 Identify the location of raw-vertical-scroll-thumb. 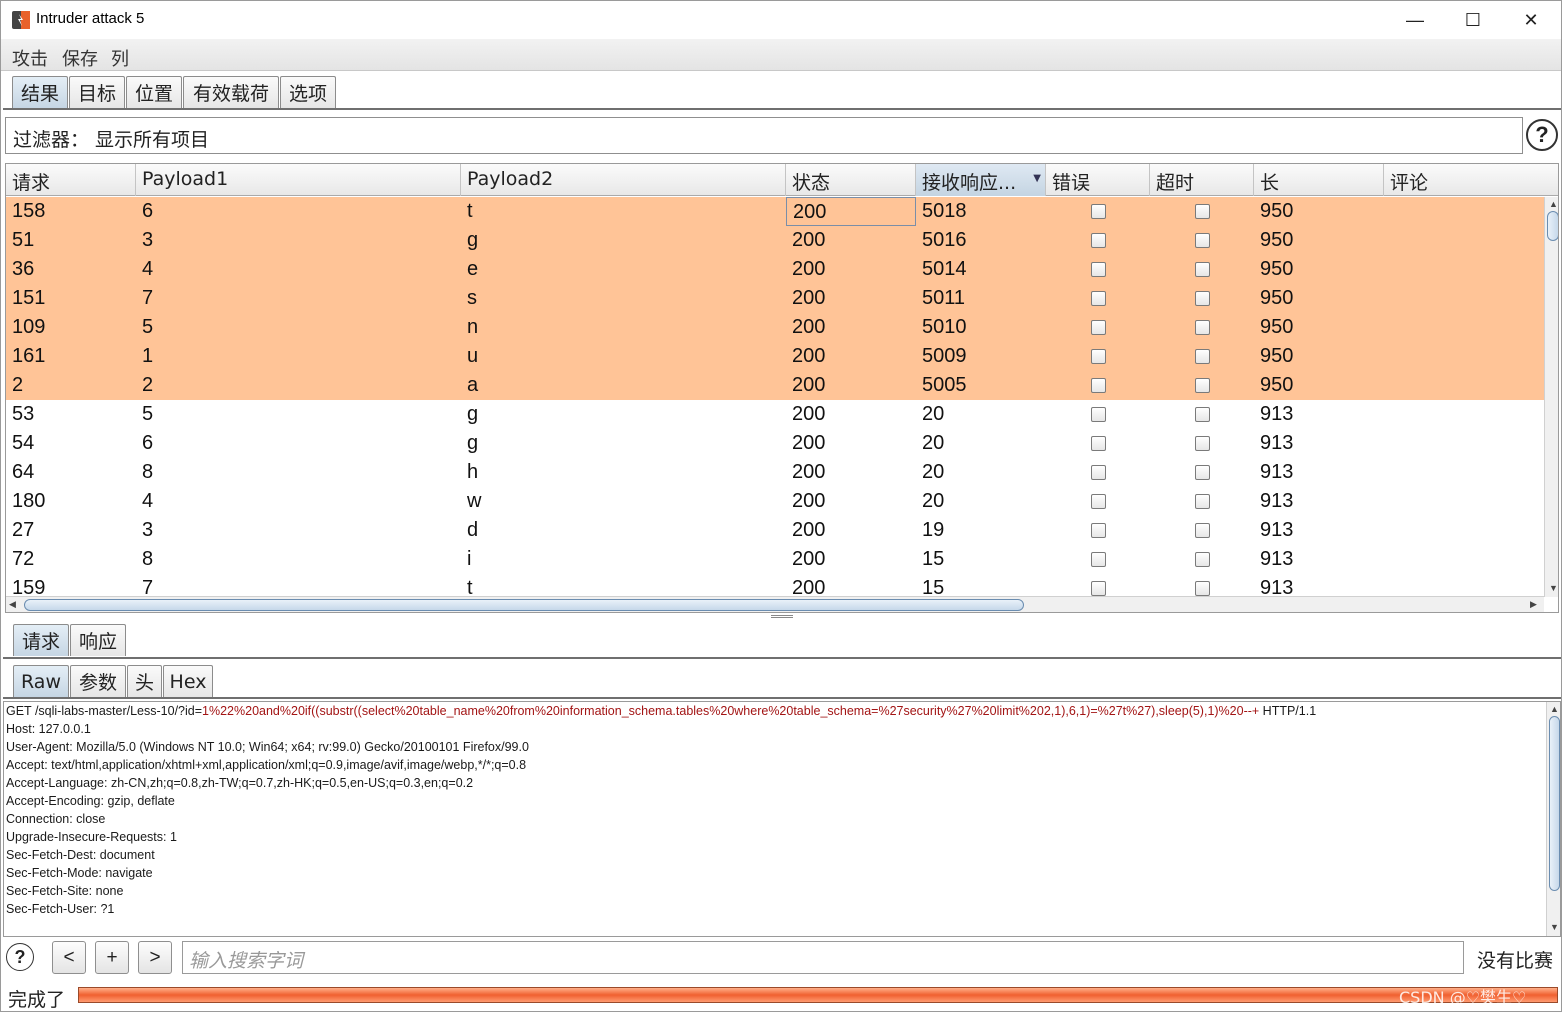
(1554, 803).